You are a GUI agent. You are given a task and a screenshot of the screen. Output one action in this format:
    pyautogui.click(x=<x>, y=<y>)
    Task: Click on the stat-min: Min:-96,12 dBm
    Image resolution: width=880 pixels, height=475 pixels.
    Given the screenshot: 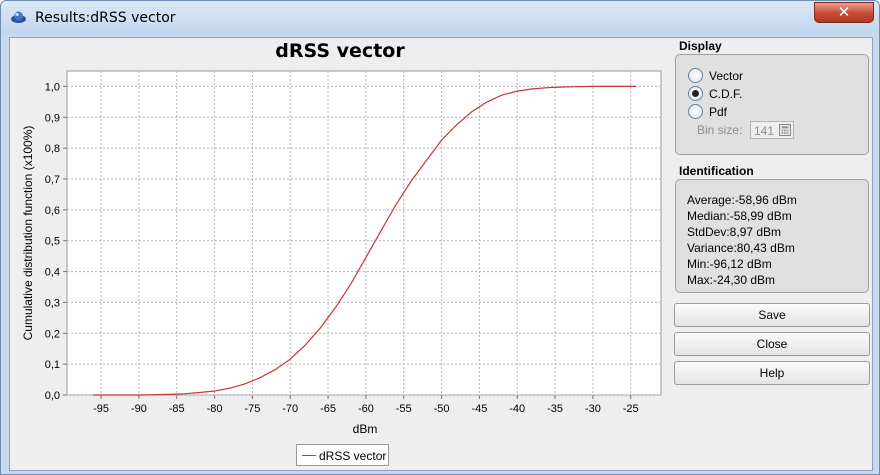 What is the action you would take?
    pyautogui.click(x=729, y=264)
    